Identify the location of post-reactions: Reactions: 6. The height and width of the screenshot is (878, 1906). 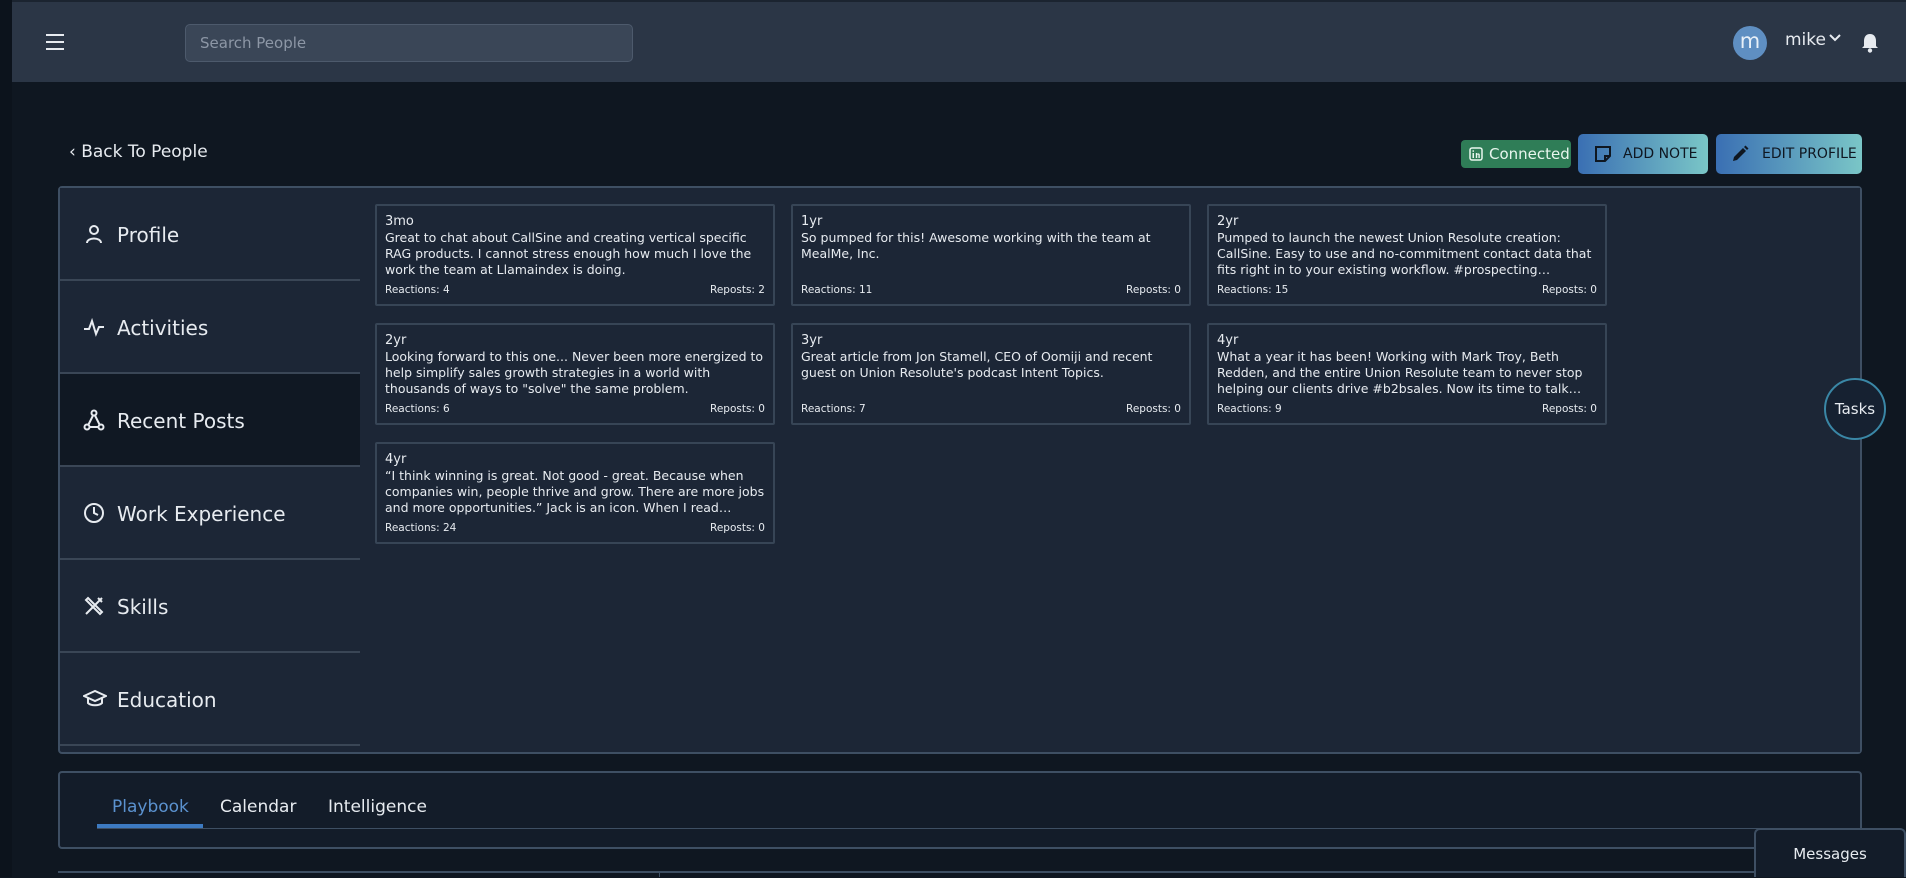
(417, 409).